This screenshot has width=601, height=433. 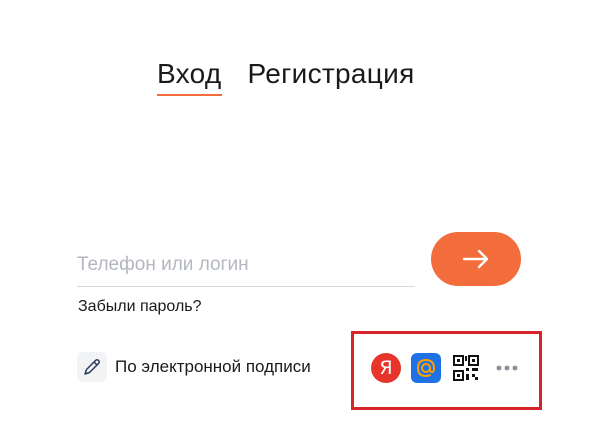 I want to click on digital-signature-button: По электронной подписи, so click(x=194, y=367).